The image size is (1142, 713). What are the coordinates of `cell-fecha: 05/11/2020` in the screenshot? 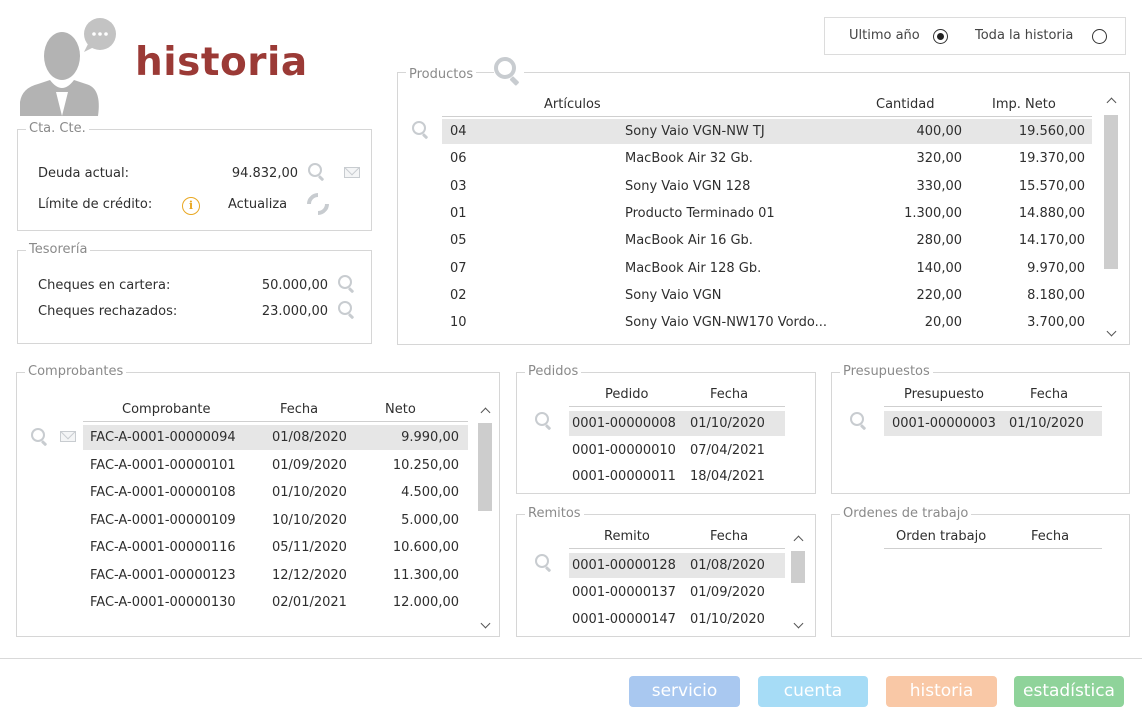 It's located at (309, 547).